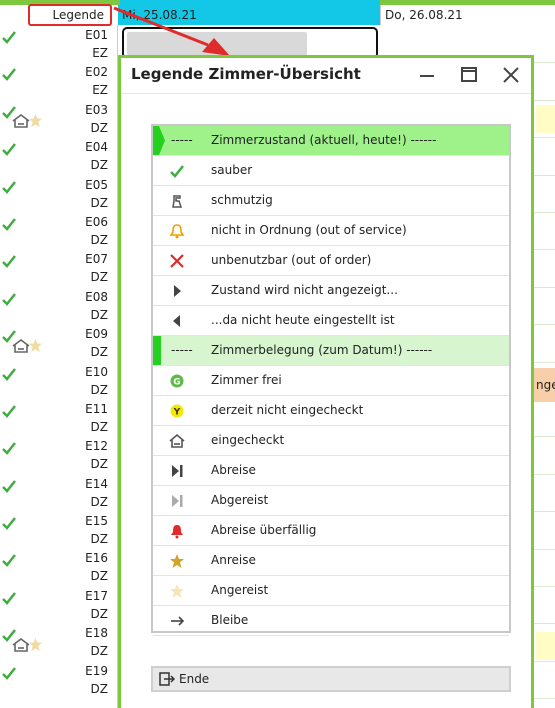  I want to click on close-dialog-button: Ende, so click(331, 679).